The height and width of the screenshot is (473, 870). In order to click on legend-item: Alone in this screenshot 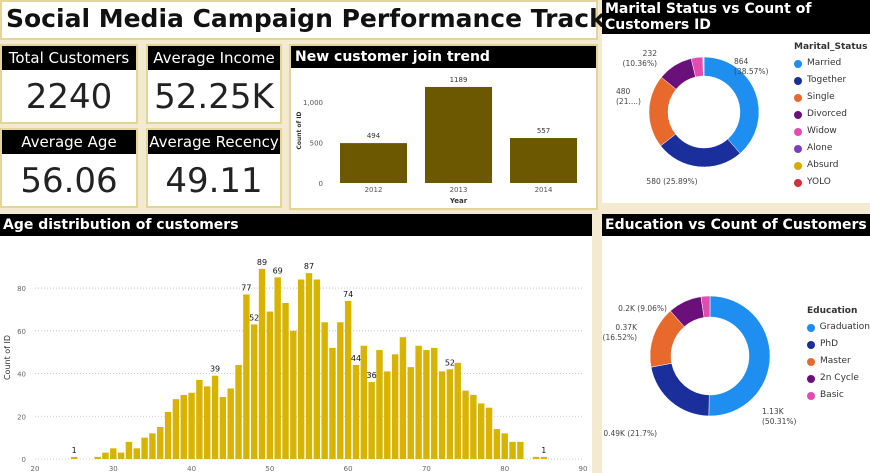, I will do `click(832, 148)`.